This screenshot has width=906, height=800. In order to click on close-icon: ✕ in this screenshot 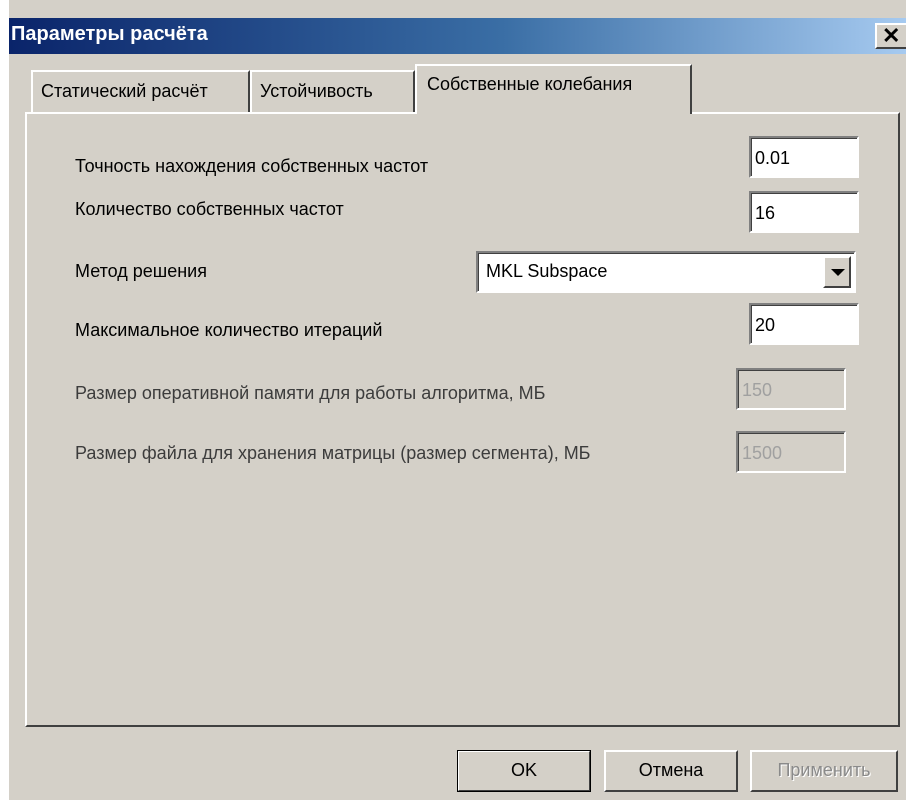, I will do `click(891, 35)`.